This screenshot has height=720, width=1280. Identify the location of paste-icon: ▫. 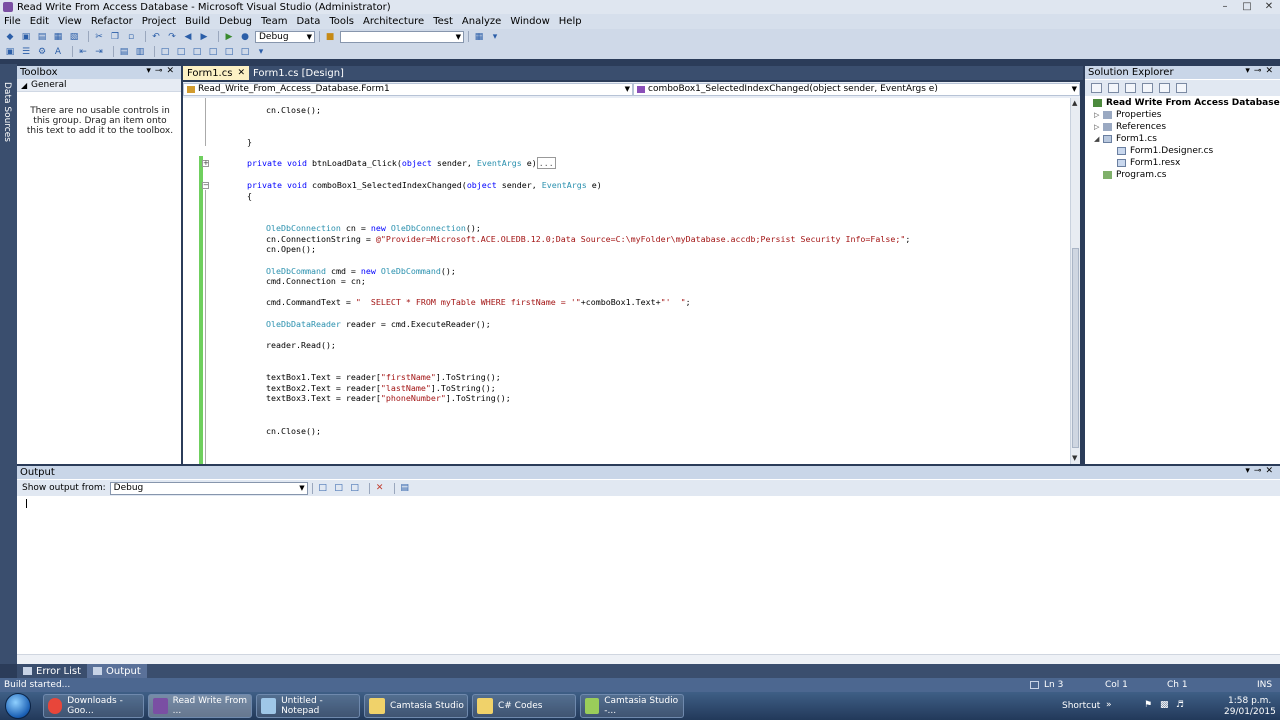
(131, 36).